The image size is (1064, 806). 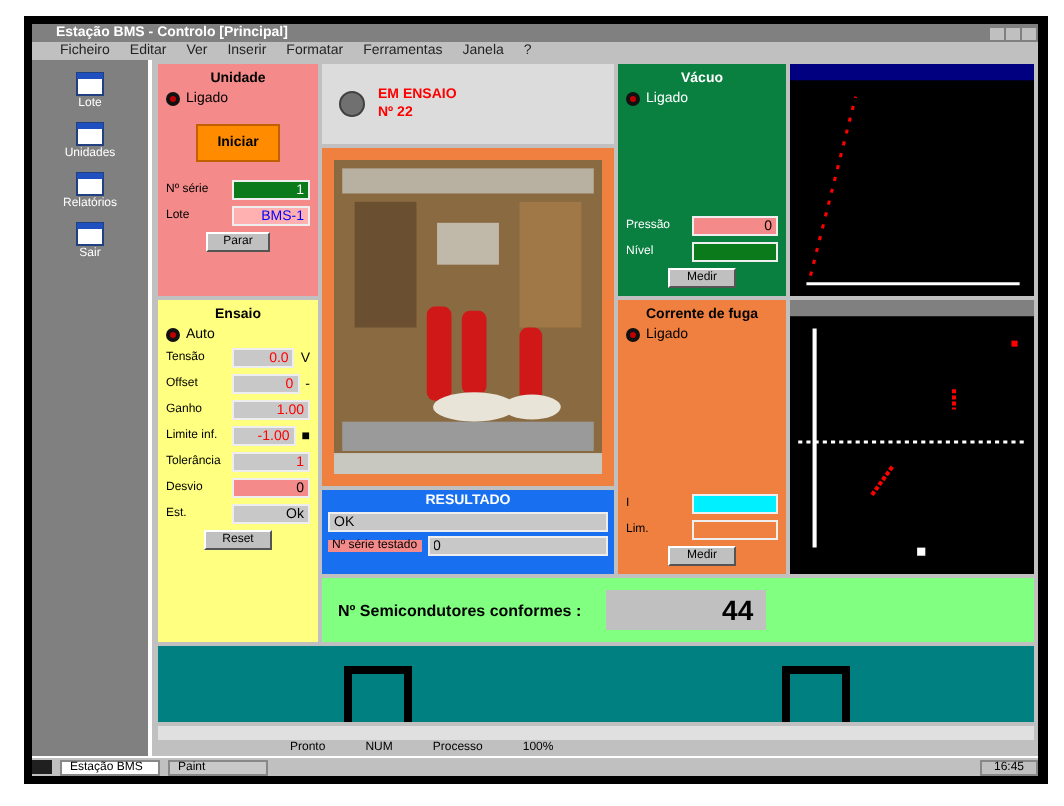 I want to click on count-label: Nº Semicondutores conformes :, so click(x=460, y=610).